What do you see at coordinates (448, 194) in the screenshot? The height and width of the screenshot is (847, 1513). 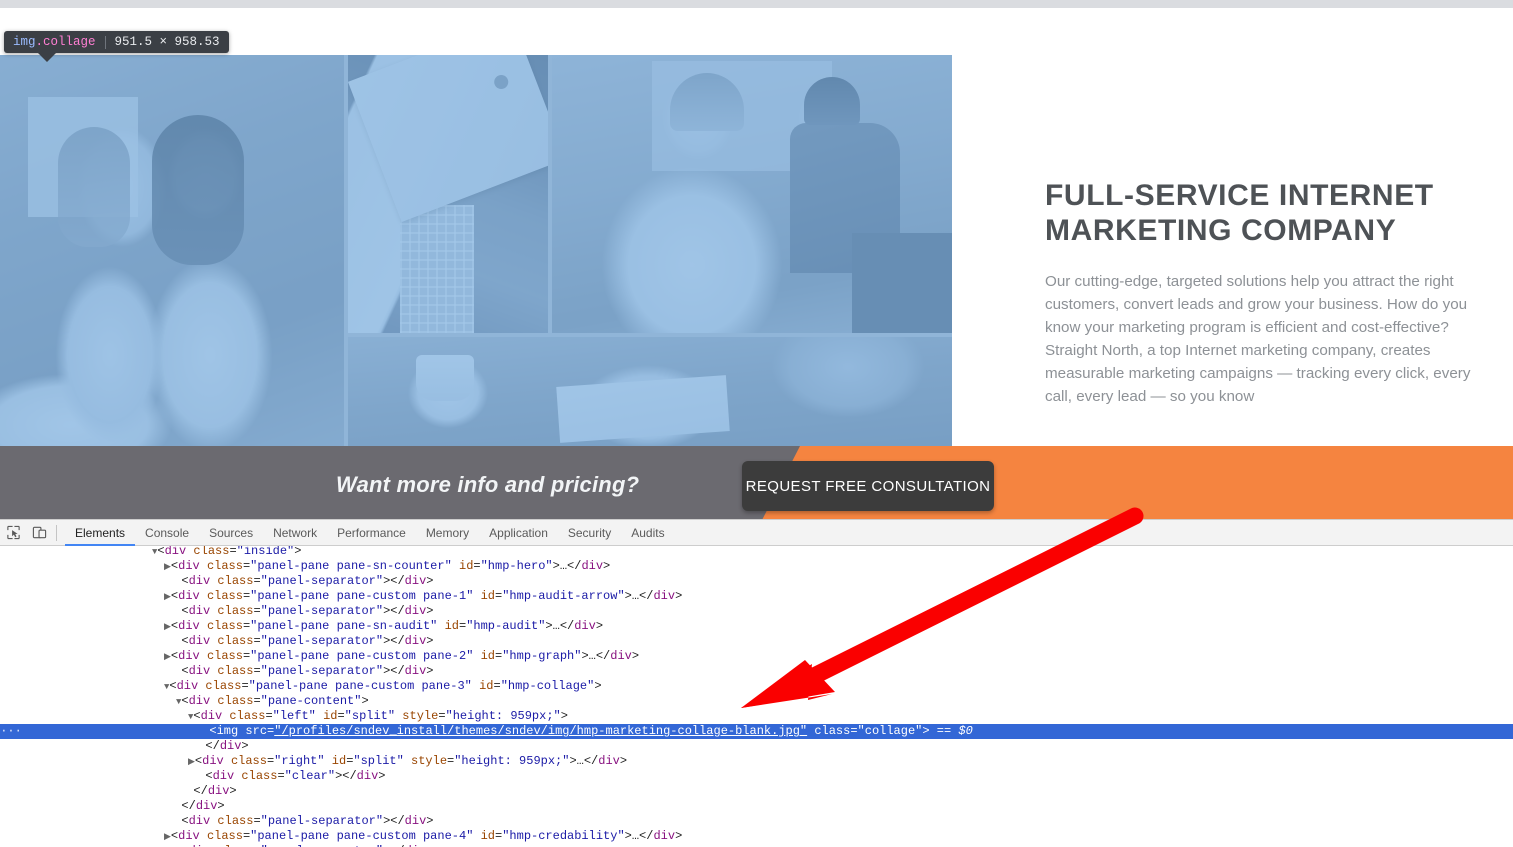 I see `collage-tile-folder: STRAIGHTNORTH` at bounding box center [448, 194].